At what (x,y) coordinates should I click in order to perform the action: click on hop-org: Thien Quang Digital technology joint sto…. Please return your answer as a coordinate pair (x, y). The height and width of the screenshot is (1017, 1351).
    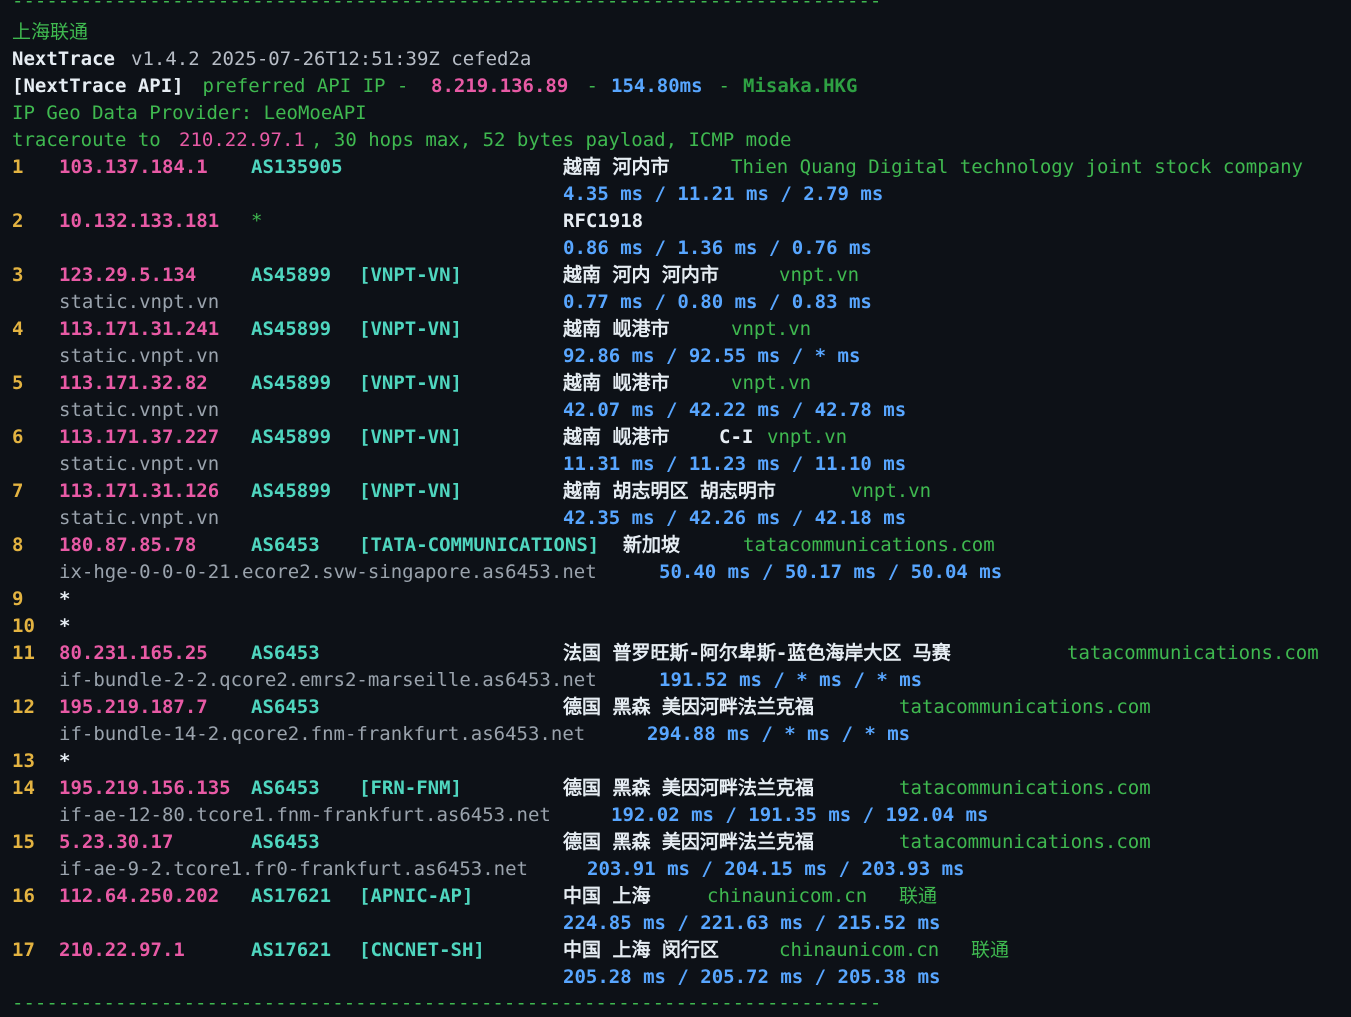
    Looking at the image, I should click on (1017, 167).